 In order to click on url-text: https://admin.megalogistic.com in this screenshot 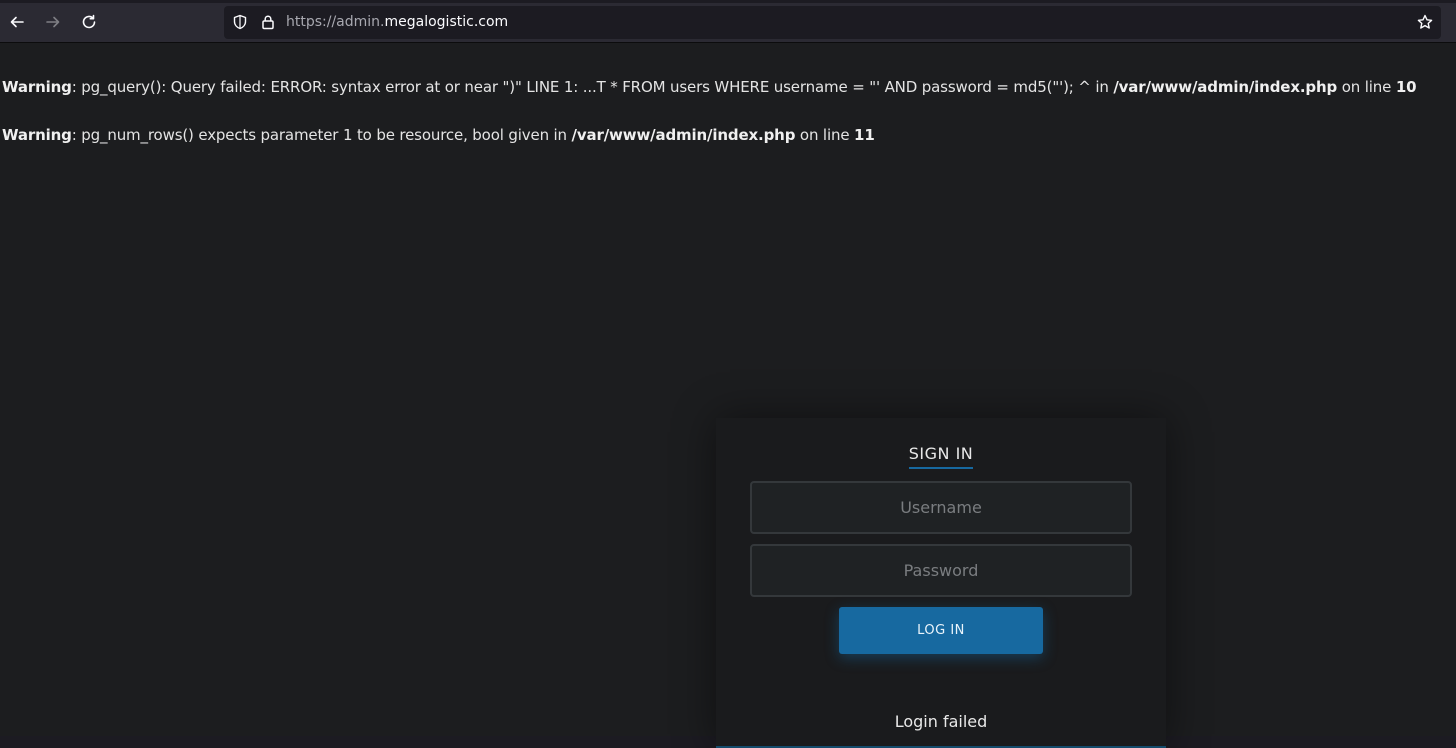, I will do `click(397, 22)`.